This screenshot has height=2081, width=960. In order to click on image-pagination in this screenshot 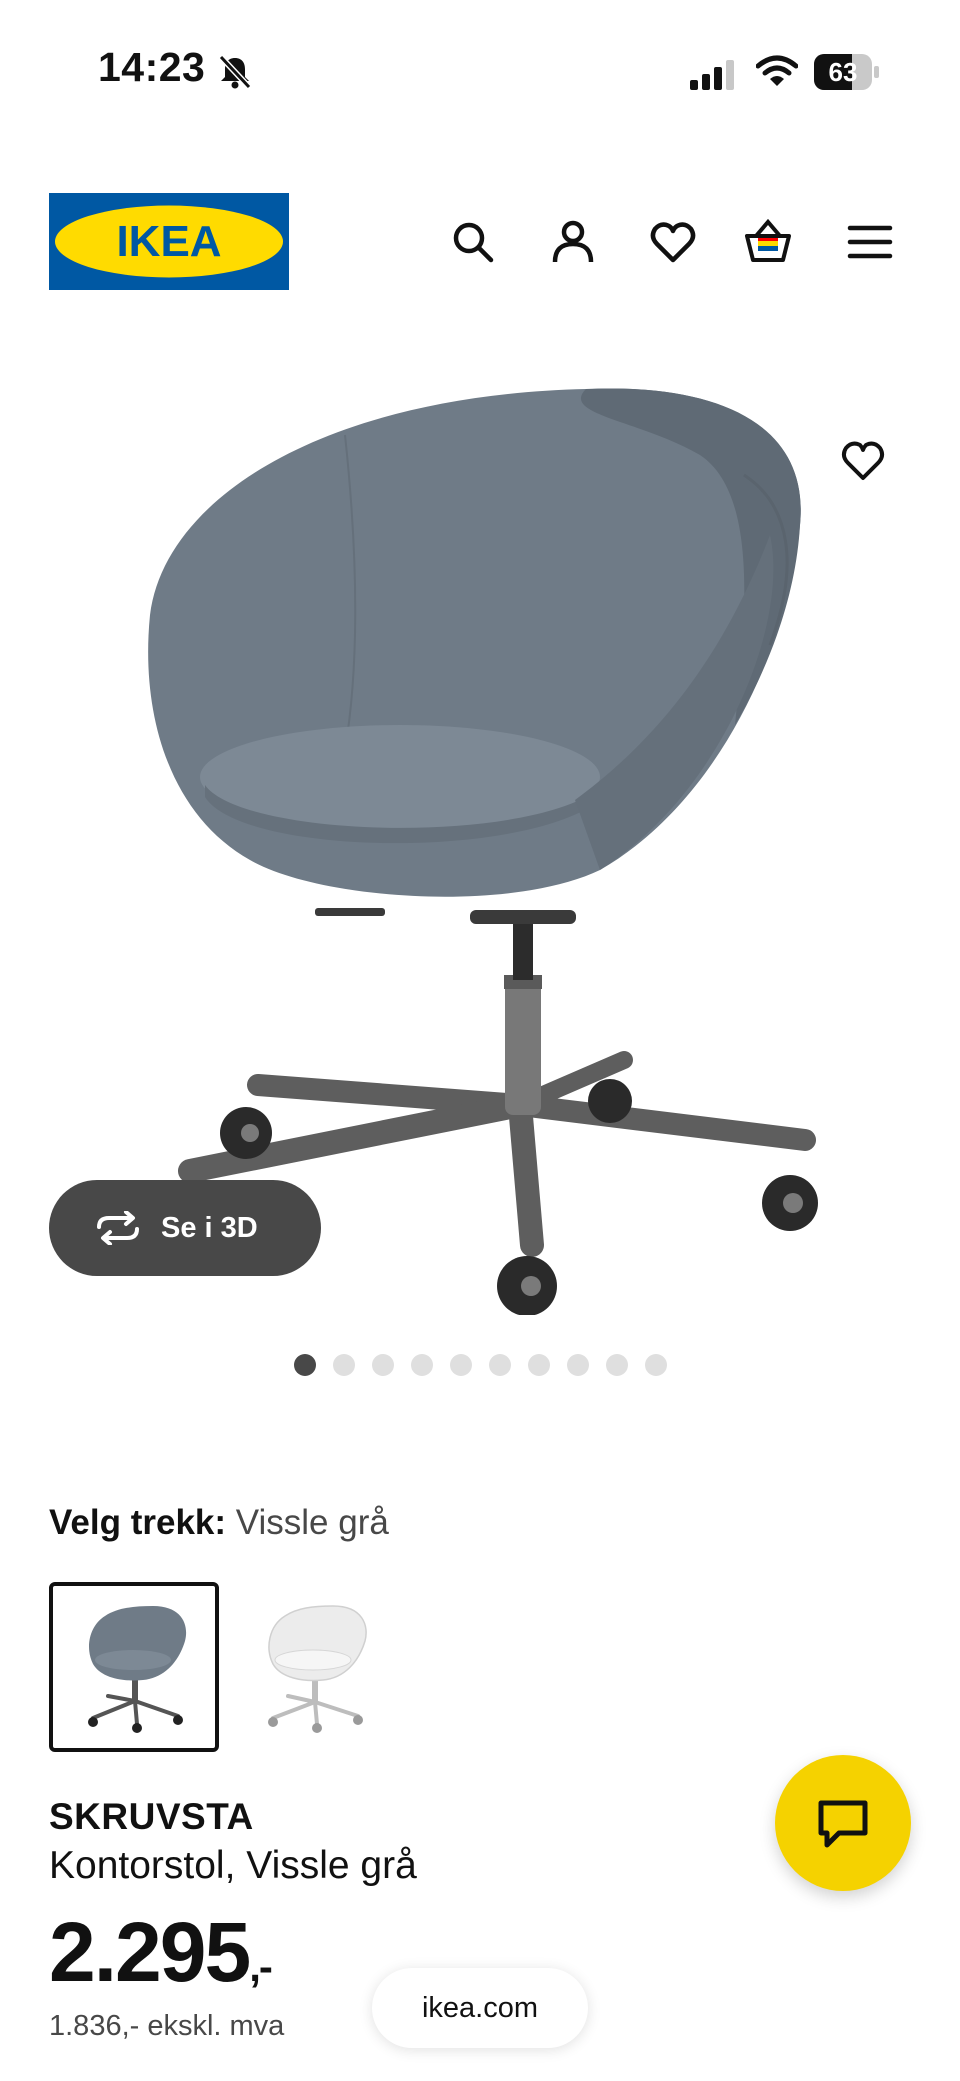, I will do `click(480, 1365)`.